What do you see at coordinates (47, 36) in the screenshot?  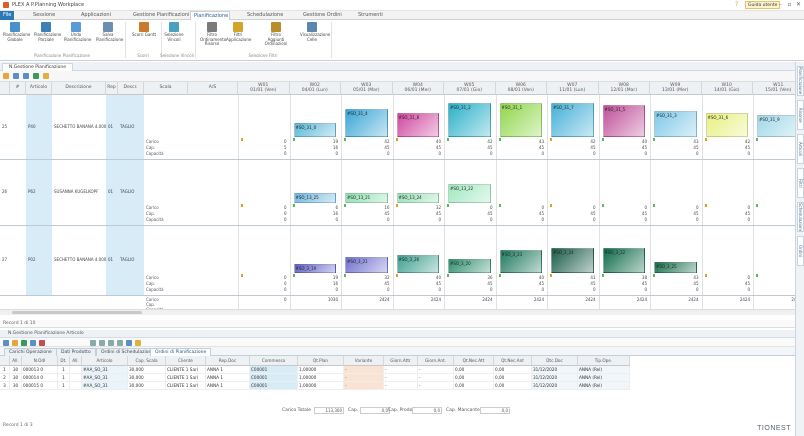 I see `ribbon-button-1: Pianificazione Parziale` at bounding box center [47, 36].